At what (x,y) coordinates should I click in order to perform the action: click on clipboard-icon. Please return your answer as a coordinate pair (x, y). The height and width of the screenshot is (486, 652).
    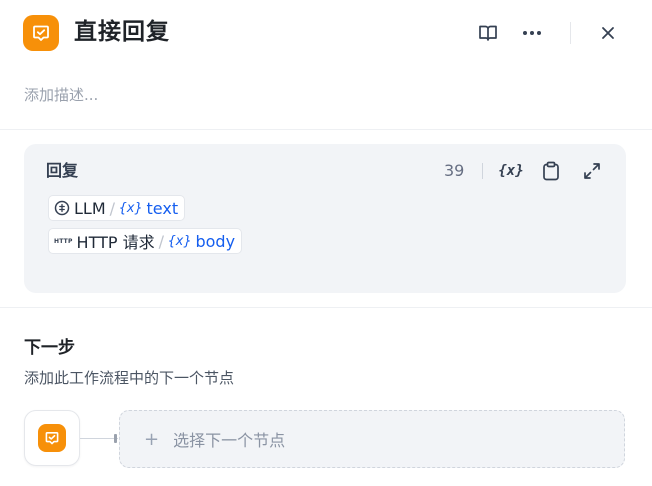
    Looking at the image, I should click on (551, 171).